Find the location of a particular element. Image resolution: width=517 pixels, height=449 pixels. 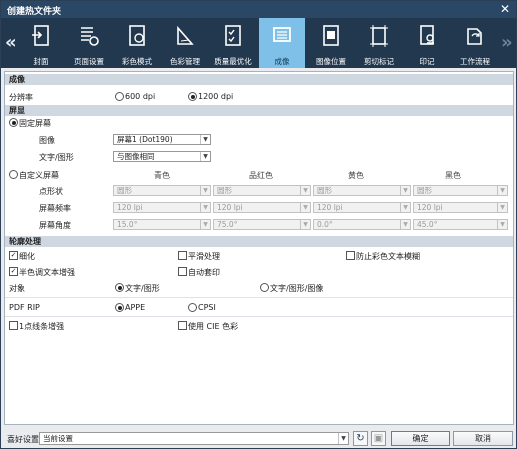

dot-shape-label: 点形状 is located at coordinates (51, 191).